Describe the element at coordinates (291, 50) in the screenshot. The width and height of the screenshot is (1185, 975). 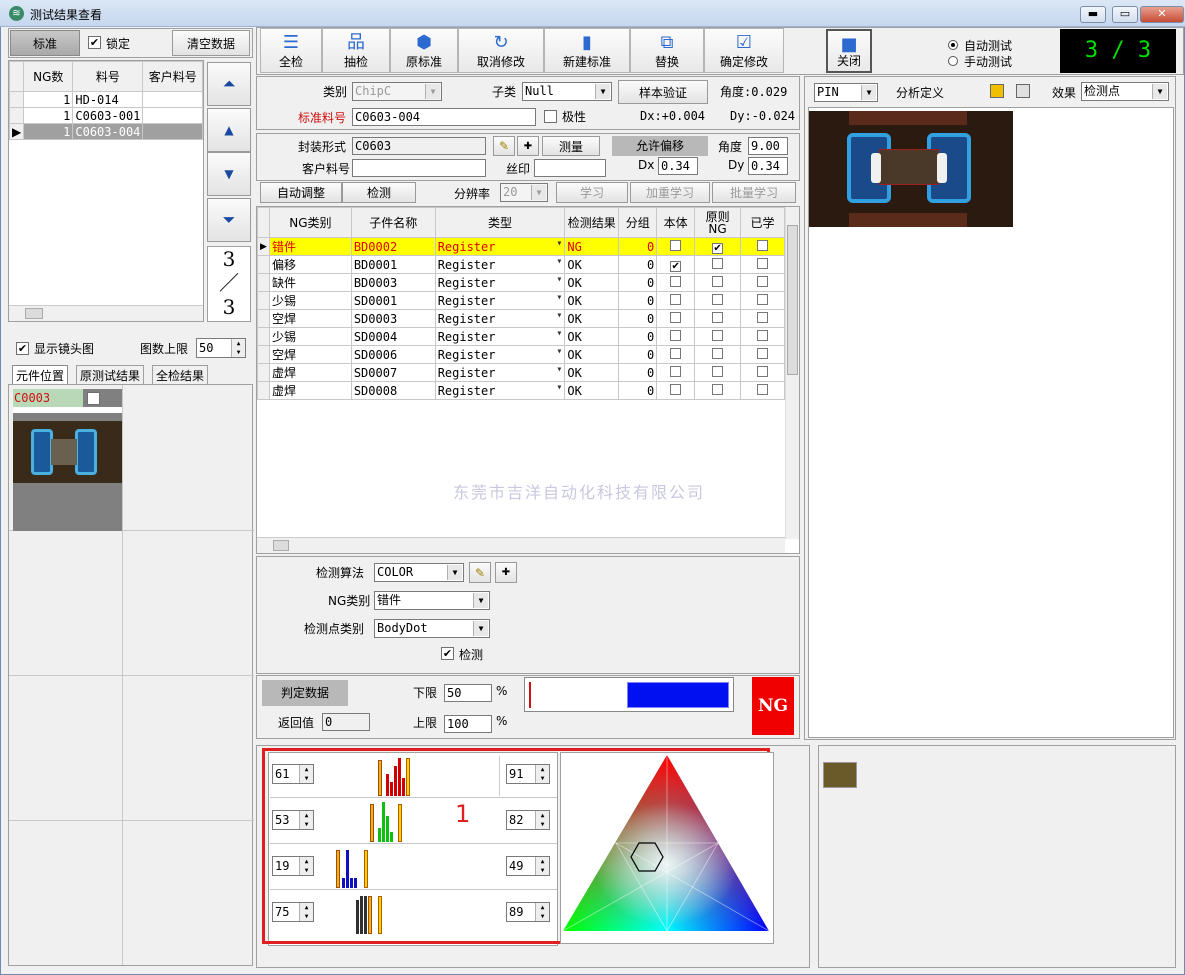
I see `full-check-button: ☰ 全检` at that location.